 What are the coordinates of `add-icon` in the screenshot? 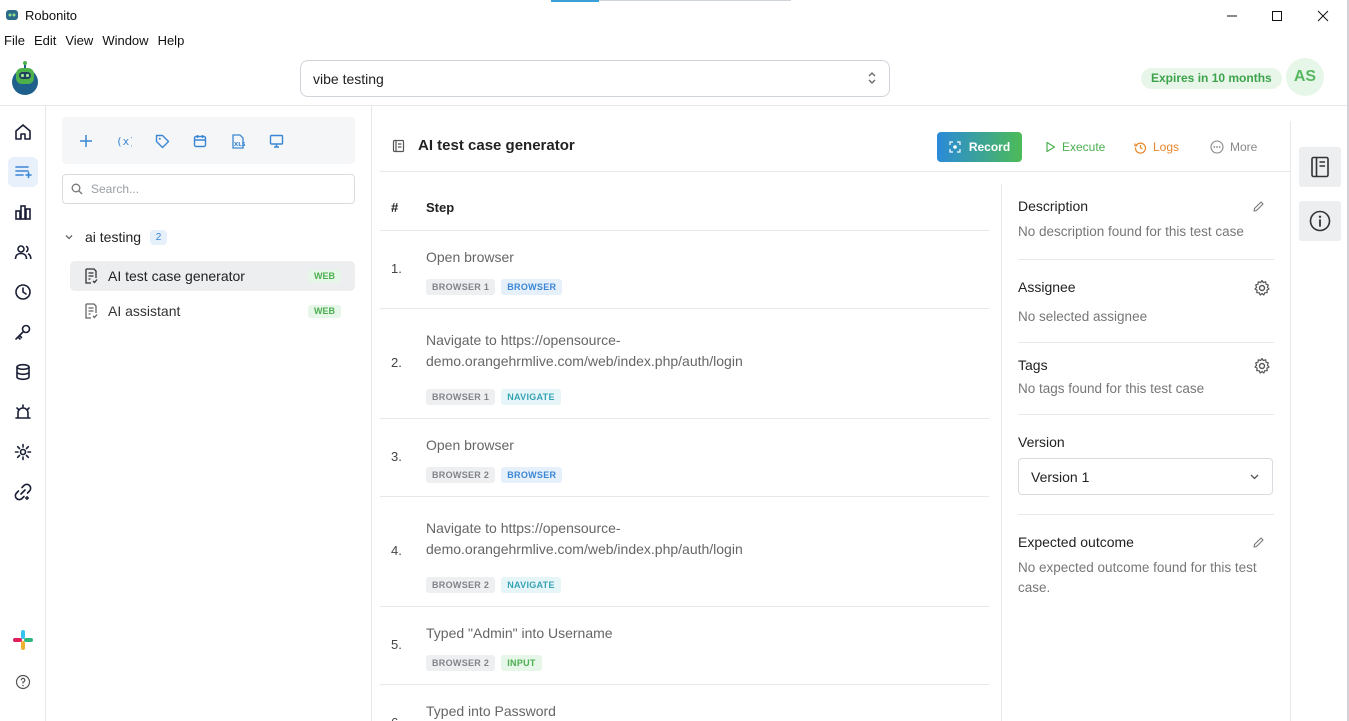 It's located at (86, 141).